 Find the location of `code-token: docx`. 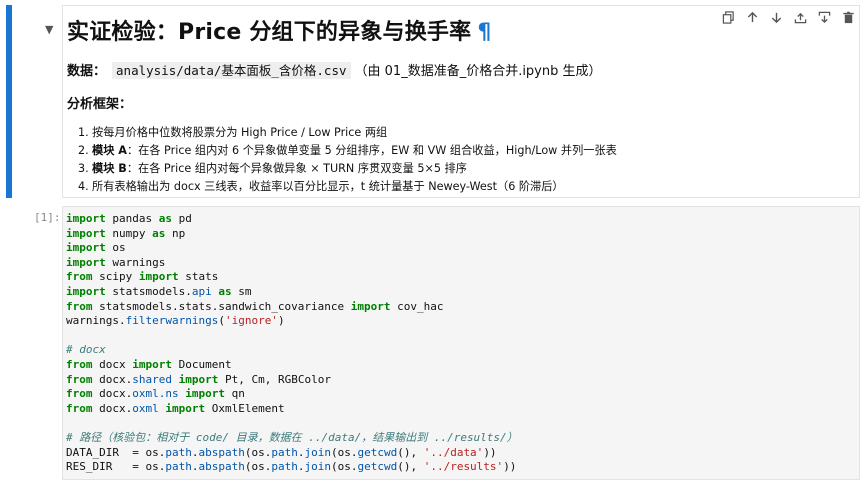

code-token: docx is located at coordinates (112, 364).